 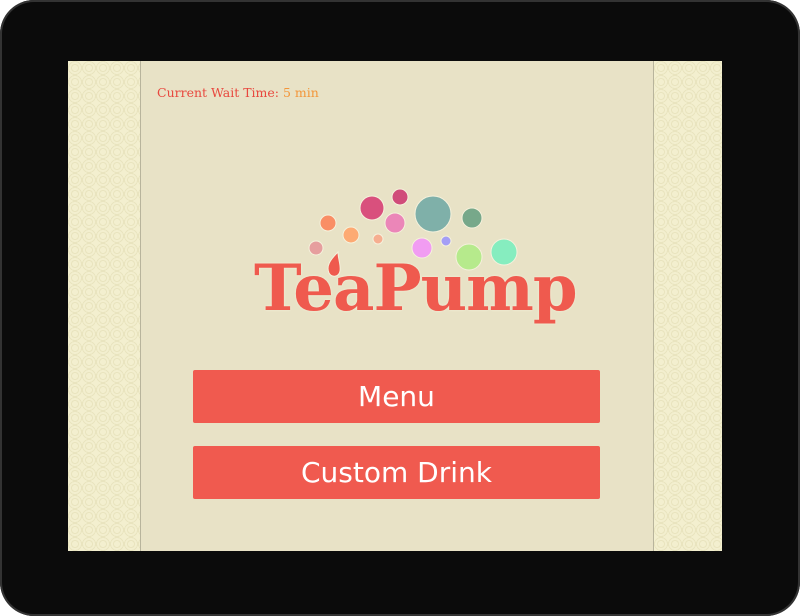 I want to click on custom-drink-button: Custom Drink, so click(x=396, y=472).